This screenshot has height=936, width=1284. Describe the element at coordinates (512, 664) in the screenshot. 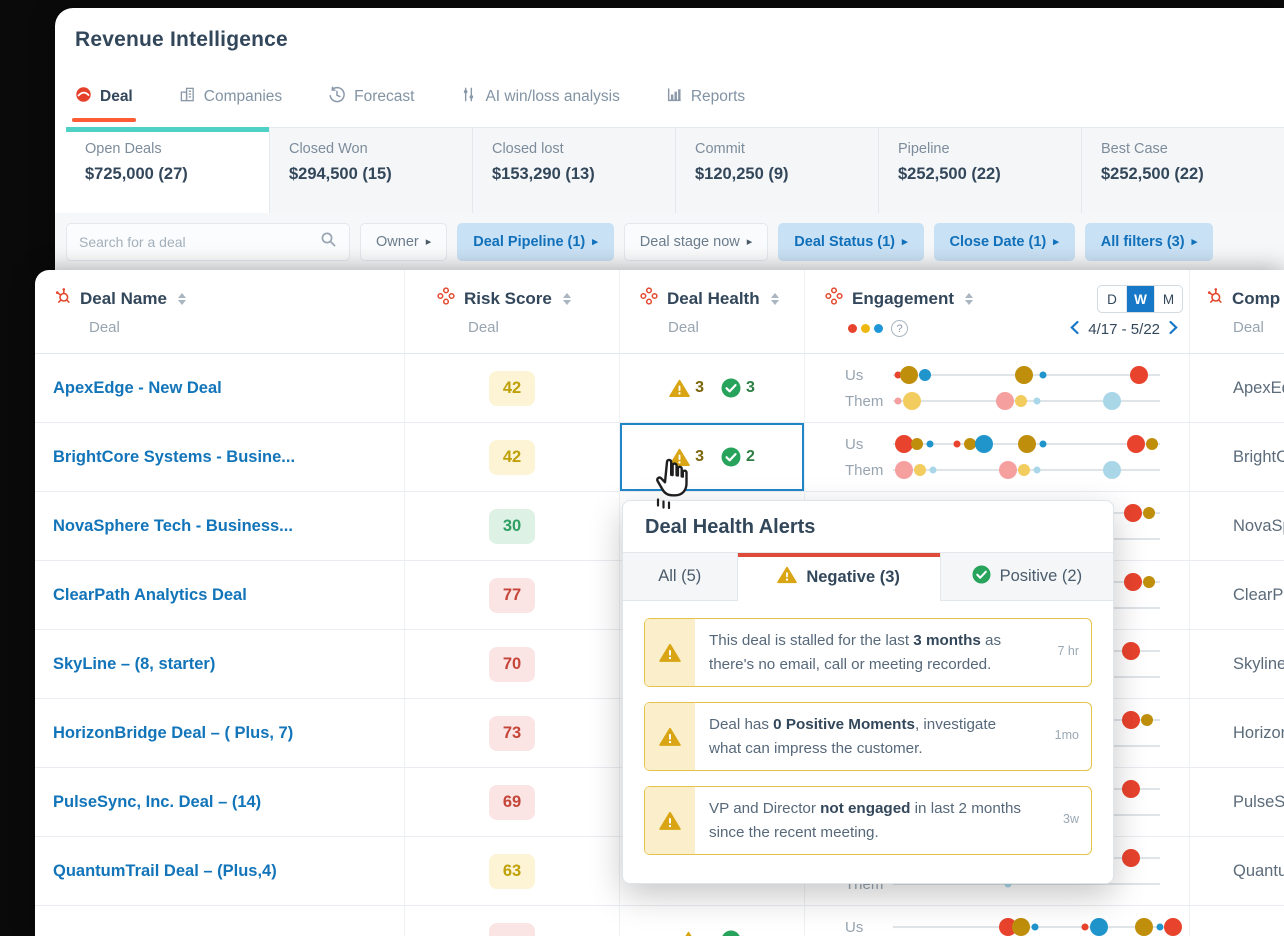

I see `risk-score-badge: 70` at that location.